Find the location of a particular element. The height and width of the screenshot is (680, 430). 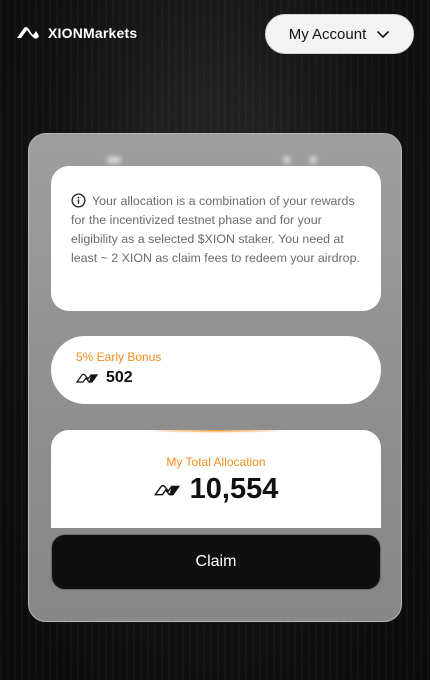

claim-button: Claim is located at coordinates (216, 562).